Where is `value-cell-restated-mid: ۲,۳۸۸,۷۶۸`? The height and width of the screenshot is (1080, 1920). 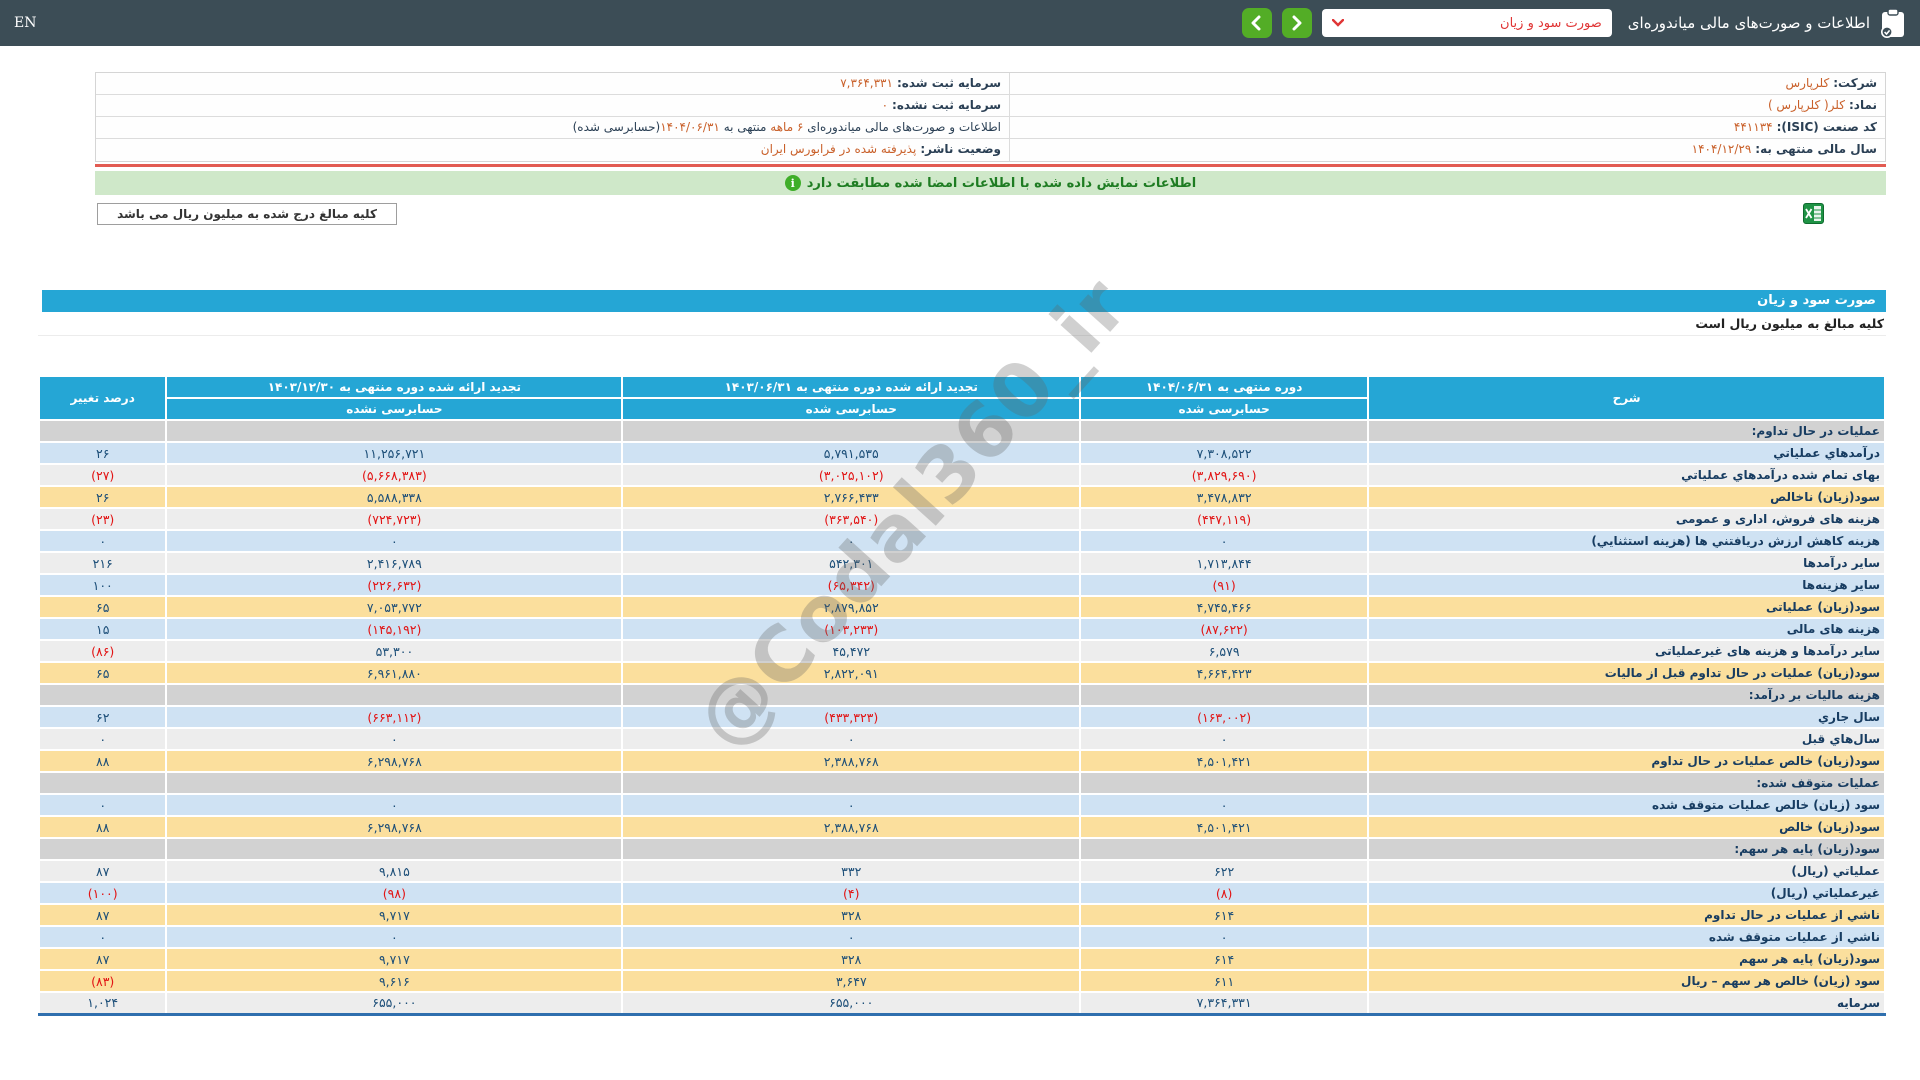 value-cell-restated-mid: ۲,۳۸۸,۷۶۸ is located at coordinates (851, 761).